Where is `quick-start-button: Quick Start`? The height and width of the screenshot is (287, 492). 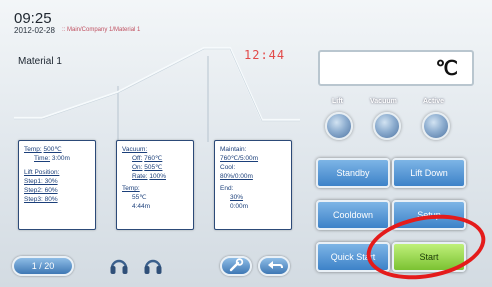 quick-start-button: Quick Start is located at coordinates (353, 257).